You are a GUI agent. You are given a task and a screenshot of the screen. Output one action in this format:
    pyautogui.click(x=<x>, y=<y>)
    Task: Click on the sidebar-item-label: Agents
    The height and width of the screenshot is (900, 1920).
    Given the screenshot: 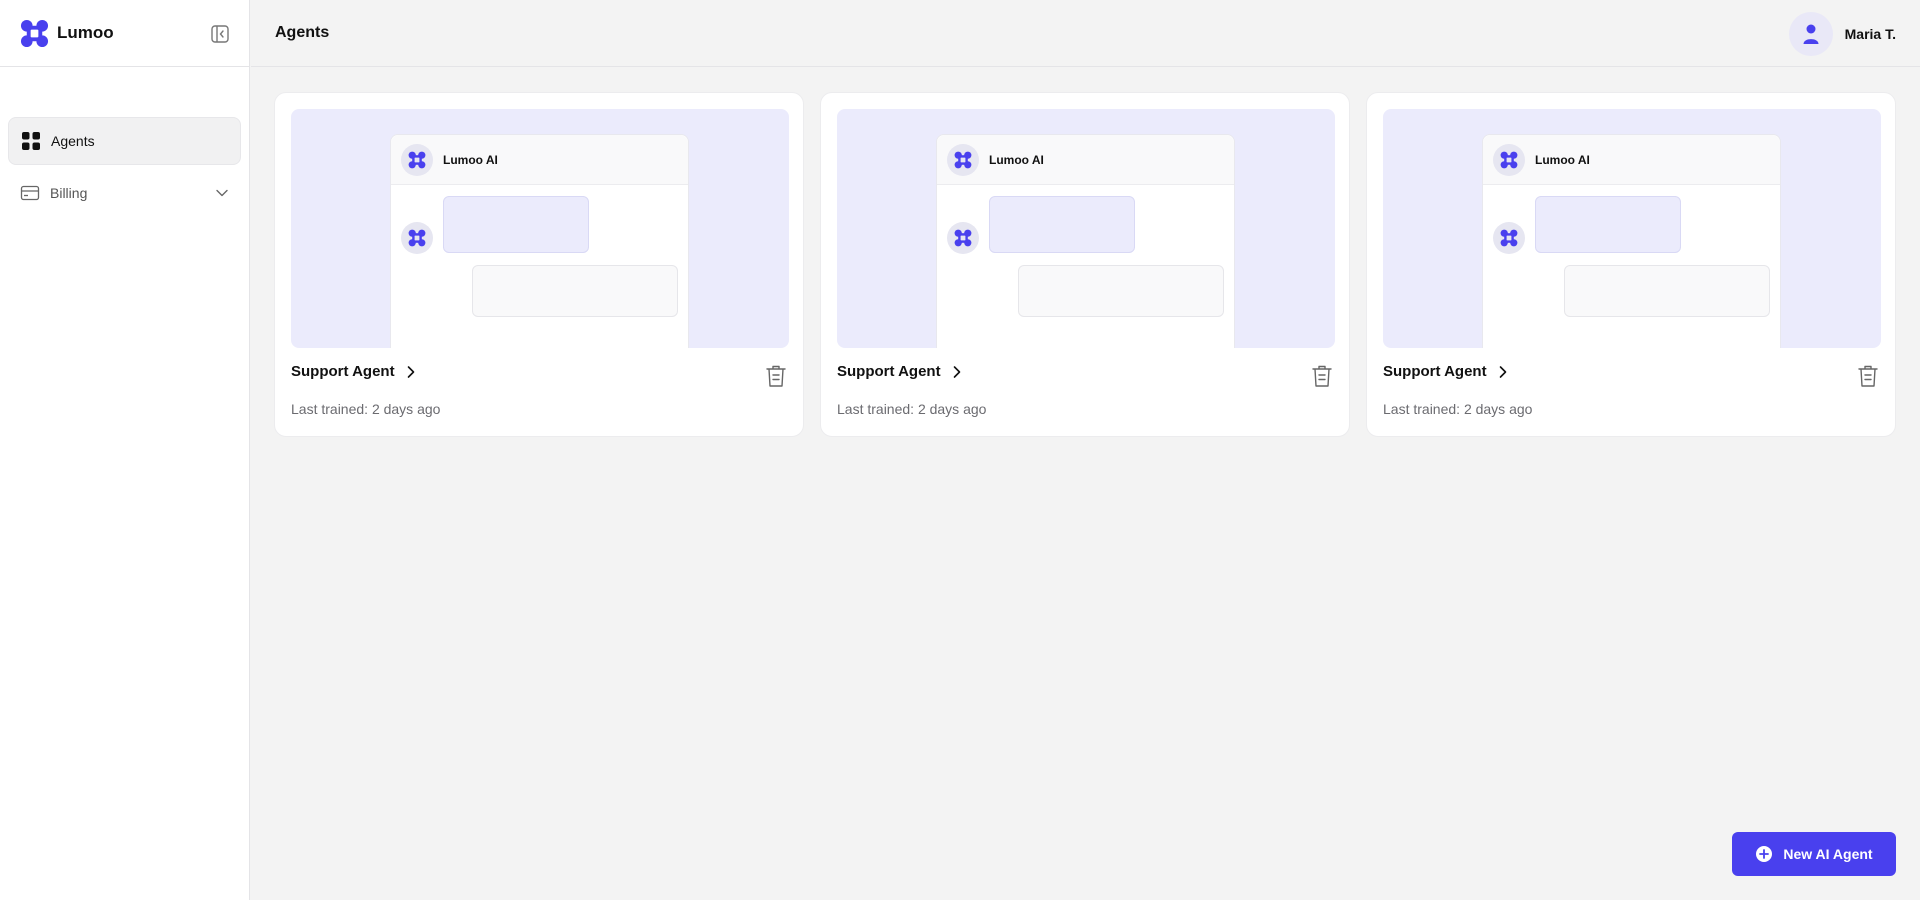 What is the action you would take?
    pyautogui.click(x=73, y=141)
    